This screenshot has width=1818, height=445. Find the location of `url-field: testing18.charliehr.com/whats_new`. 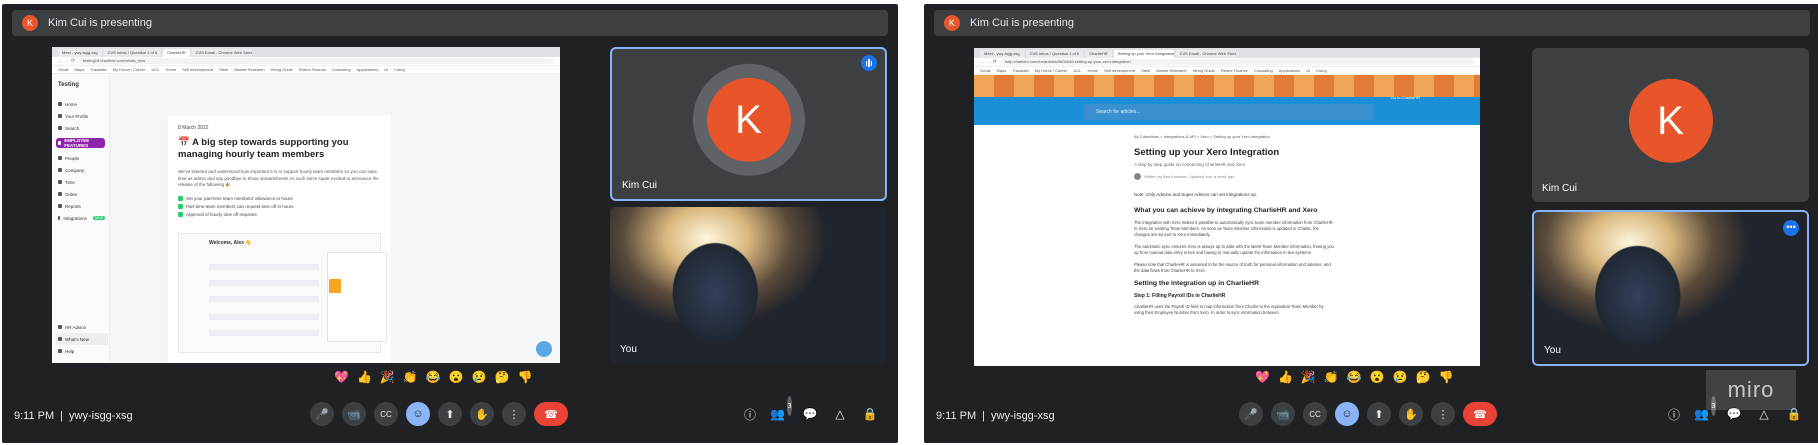

url-field: testing18.charliehr.com/whats_new is located at coordinates (316, 61).